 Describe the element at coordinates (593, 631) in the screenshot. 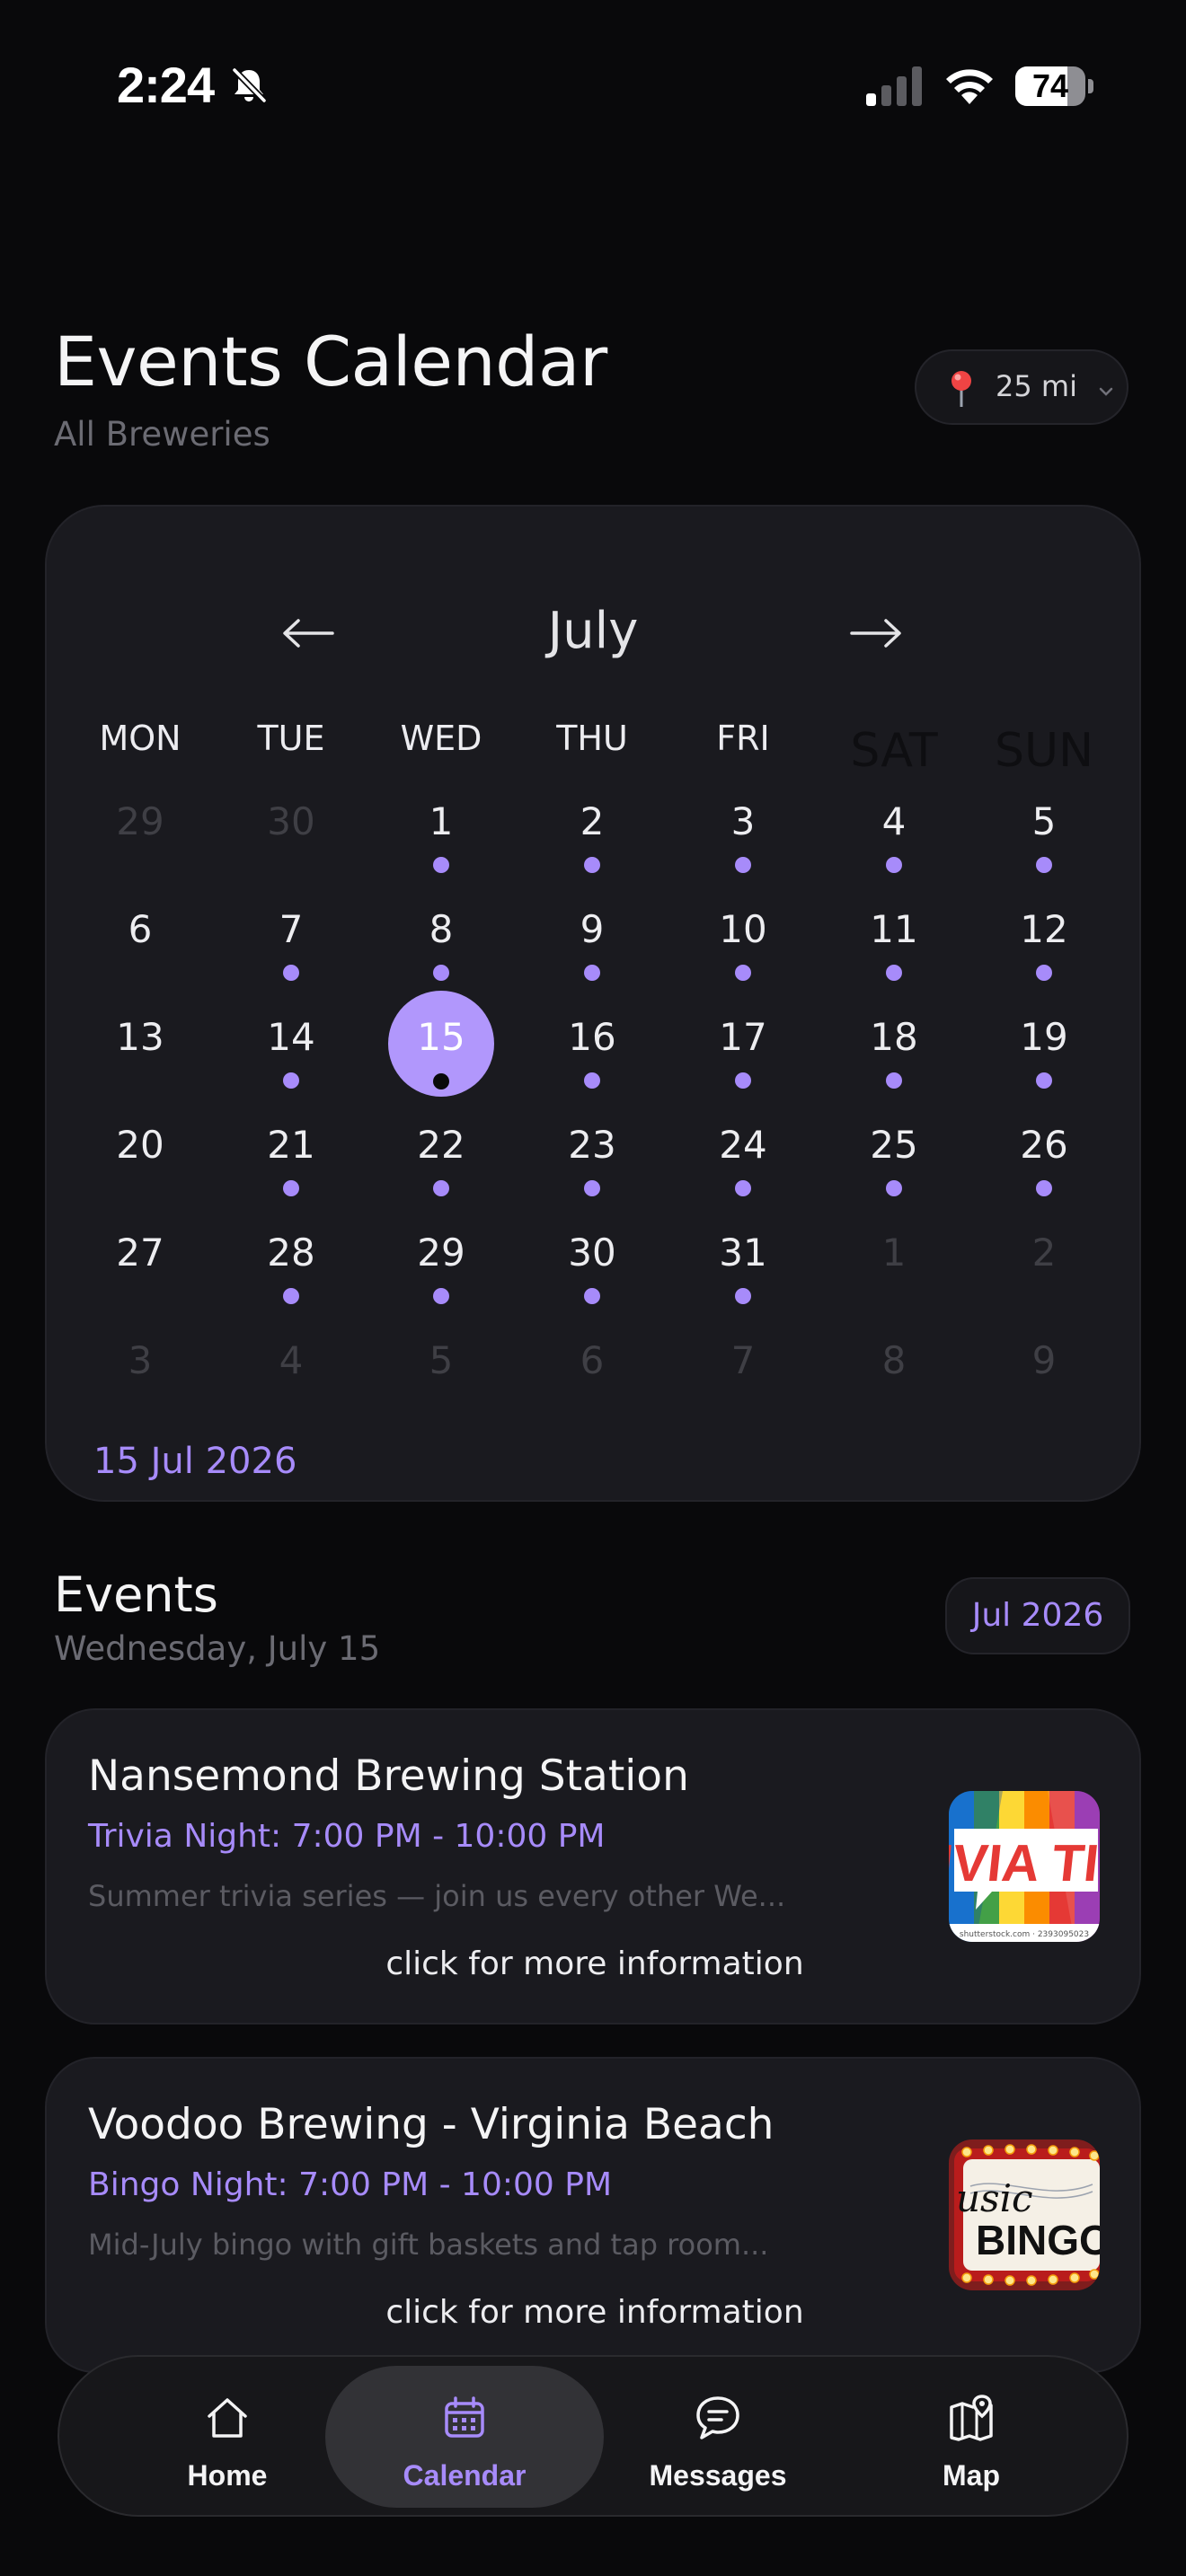

I see `calendar-month-label: July` at that location.